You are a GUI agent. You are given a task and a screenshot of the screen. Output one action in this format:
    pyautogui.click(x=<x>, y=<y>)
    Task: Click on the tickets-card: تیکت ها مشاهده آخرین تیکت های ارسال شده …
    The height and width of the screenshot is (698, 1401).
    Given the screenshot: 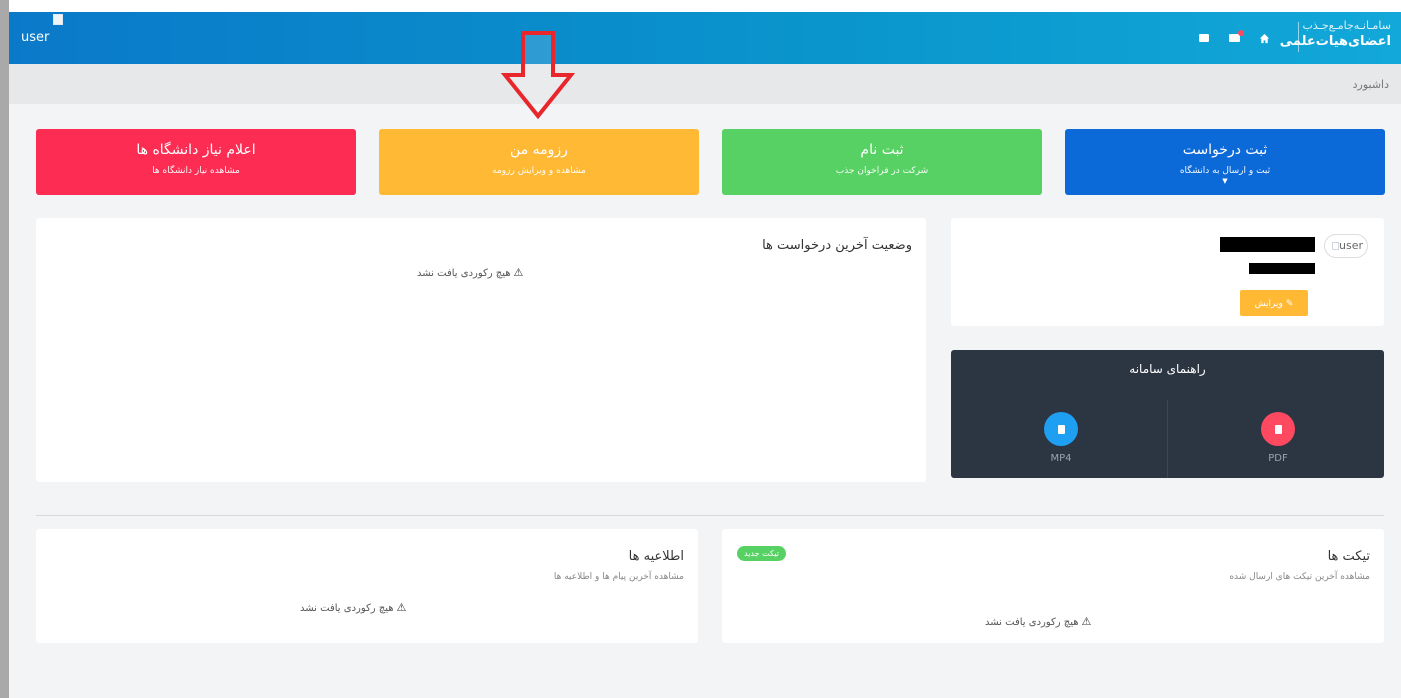 What is the action you would take?
    pyautogui.click(x=1053, y=586)
    